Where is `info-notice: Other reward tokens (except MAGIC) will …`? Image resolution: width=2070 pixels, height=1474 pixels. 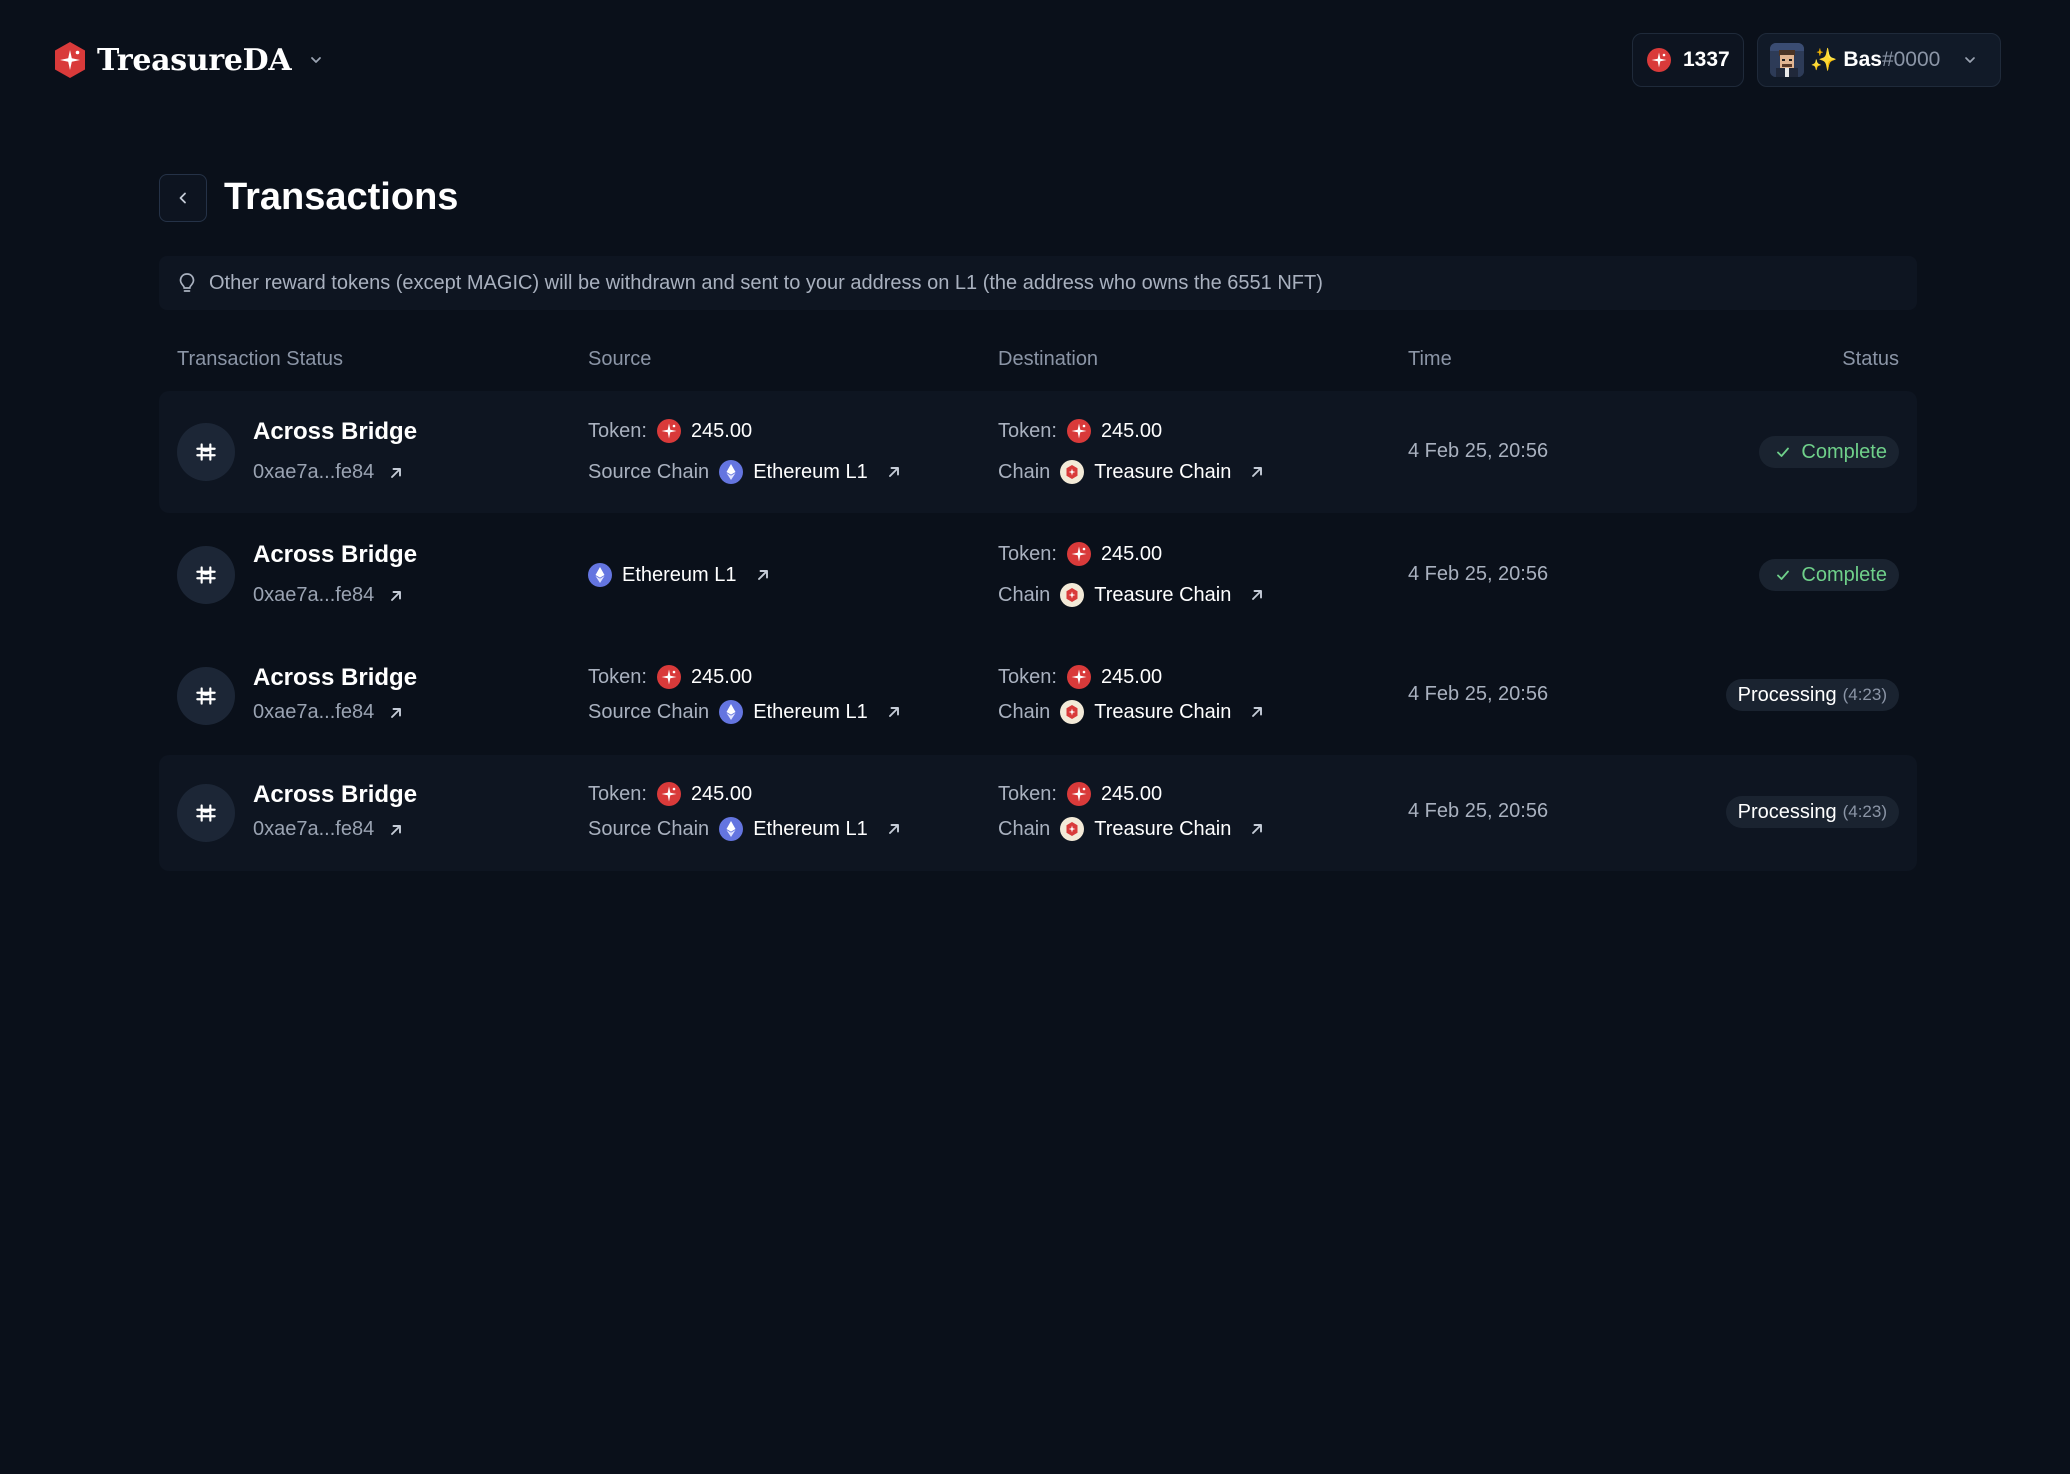
info-notice: Other reward tokens (except MAGIC) will … is located at coordinates (1038, 283).